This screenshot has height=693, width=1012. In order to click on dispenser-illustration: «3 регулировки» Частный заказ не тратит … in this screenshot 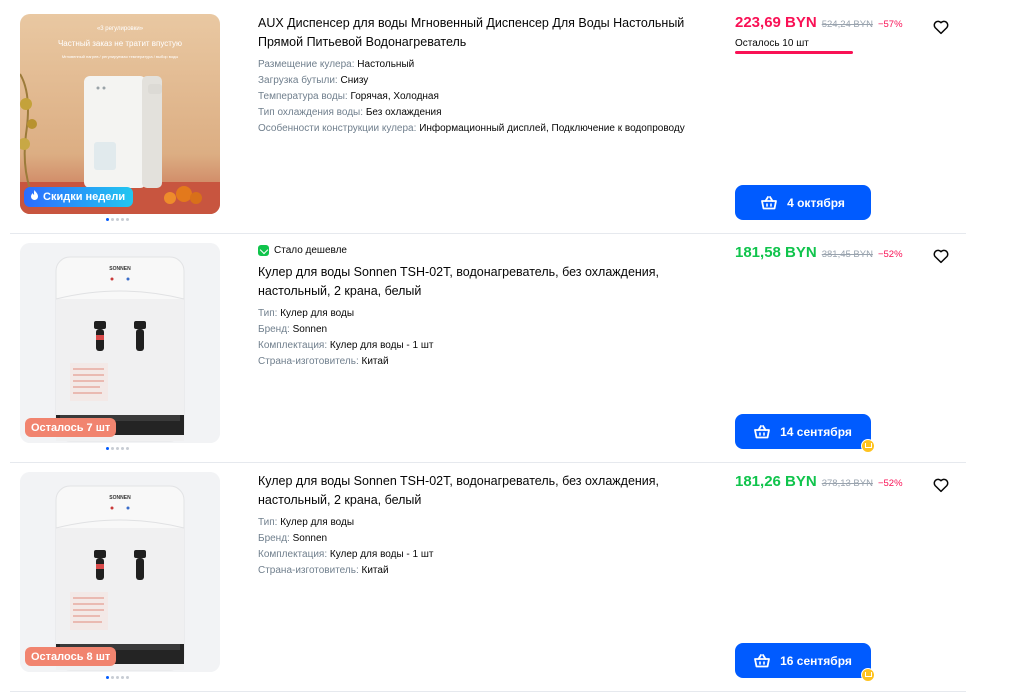, I will do `click(120, 114)`.